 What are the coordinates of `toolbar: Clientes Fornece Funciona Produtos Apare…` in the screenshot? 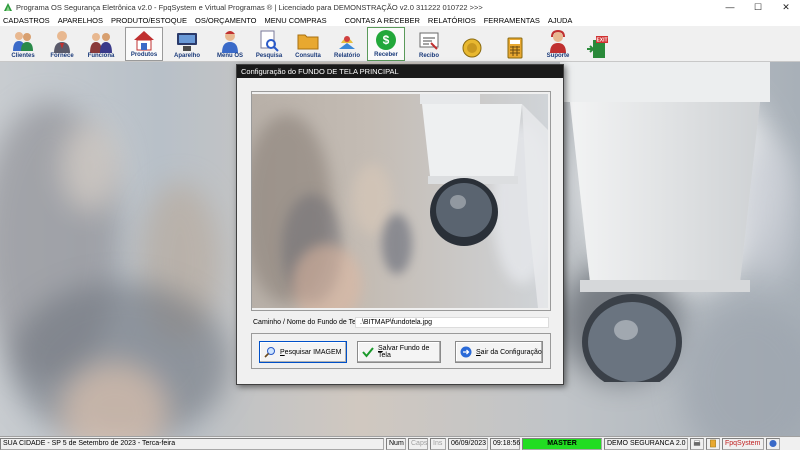 It's located at (400, 44).